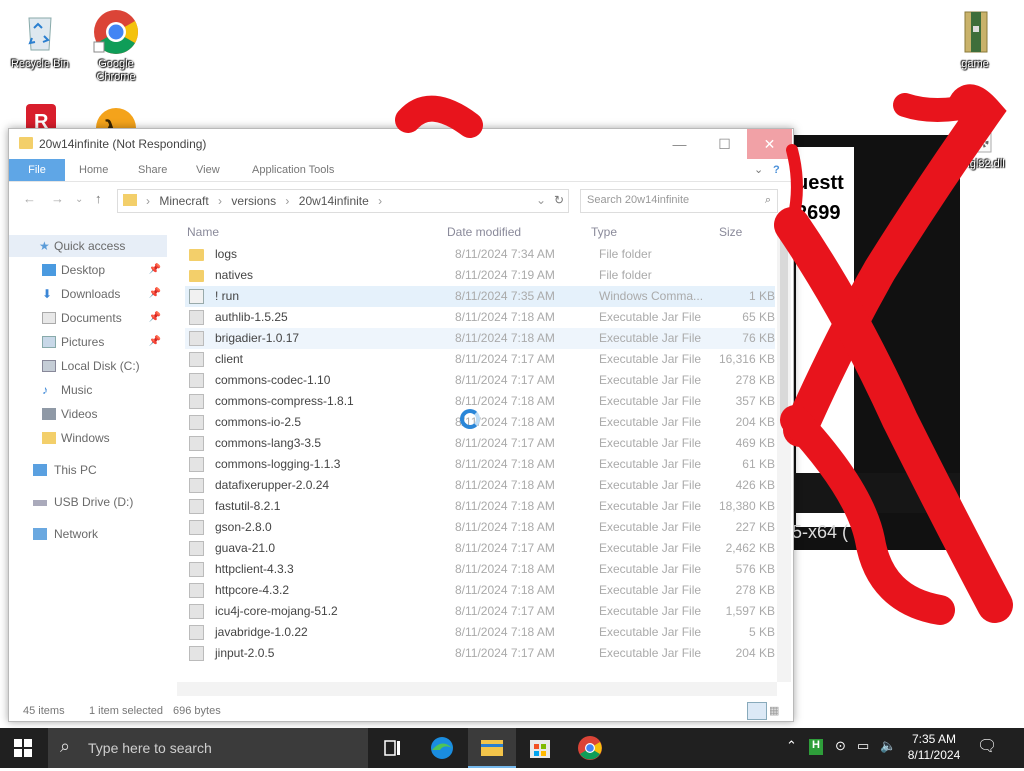  I want to click on background-text: 2699, so click(818, 213).